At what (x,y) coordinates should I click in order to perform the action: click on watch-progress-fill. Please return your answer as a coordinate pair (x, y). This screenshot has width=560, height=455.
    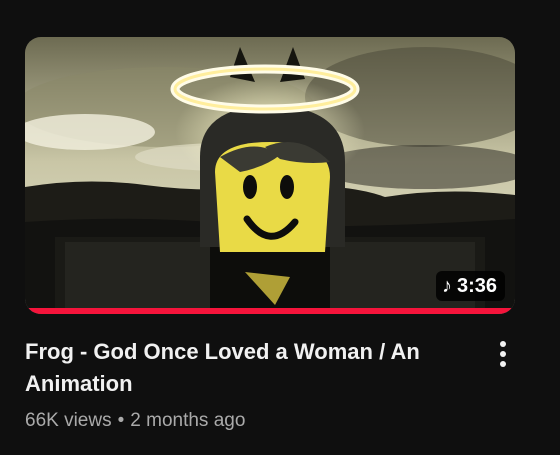
    Looking at the image, I should click on (270, 311).